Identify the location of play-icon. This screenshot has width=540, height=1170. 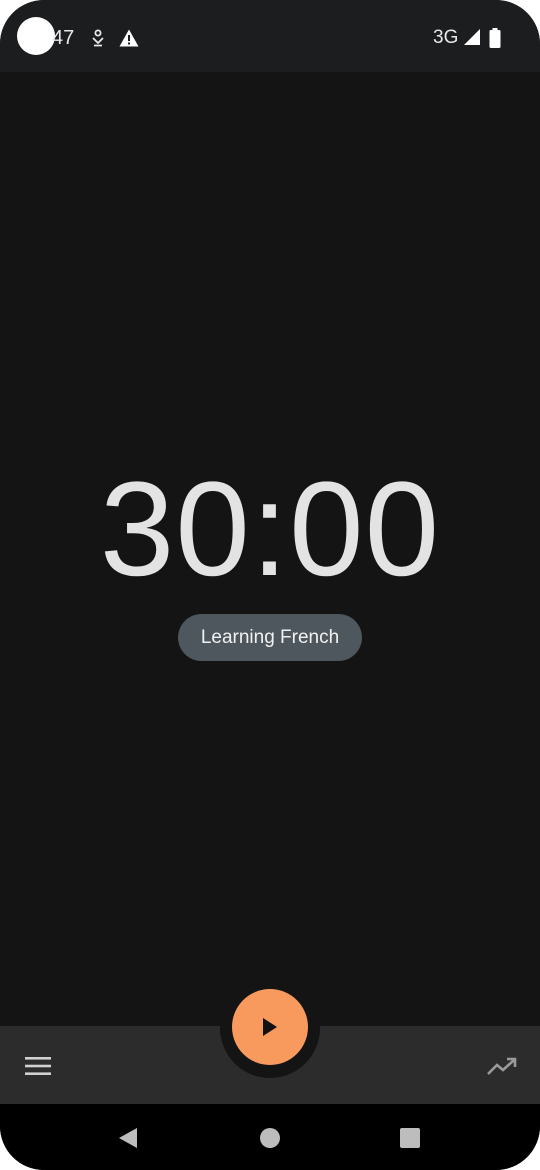
(270, 1027).